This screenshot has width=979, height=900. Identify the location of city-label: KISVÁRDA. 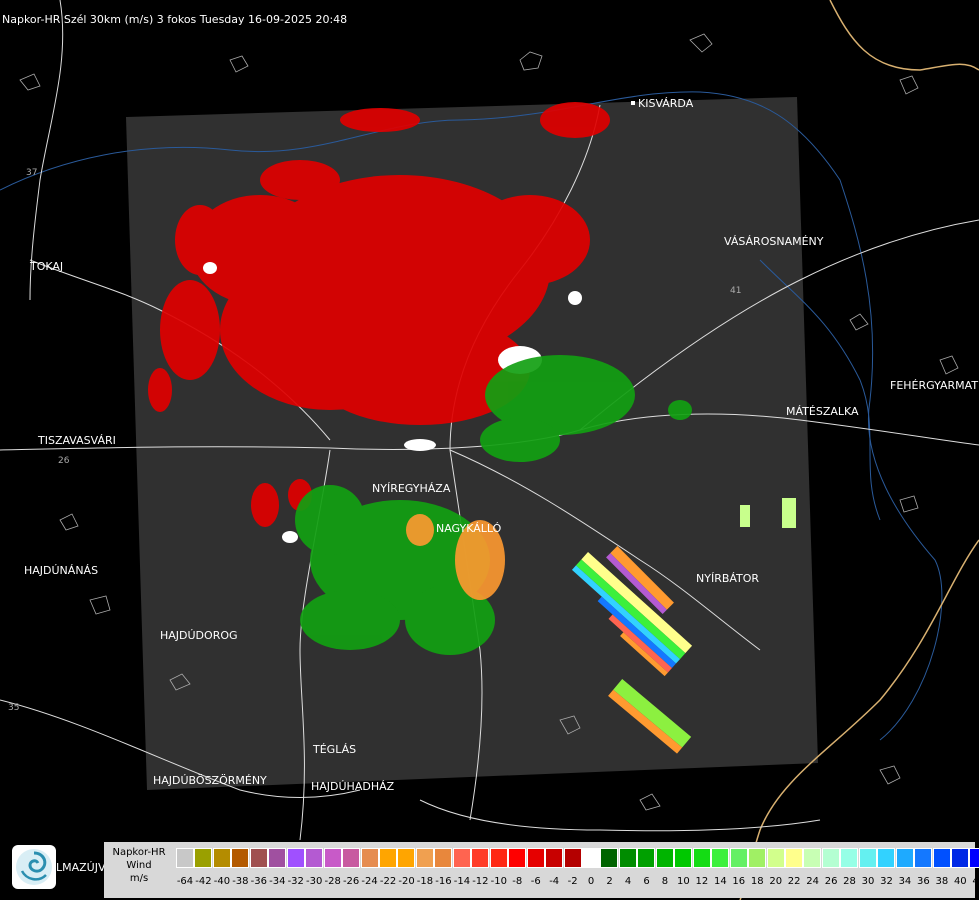
(666, 103).